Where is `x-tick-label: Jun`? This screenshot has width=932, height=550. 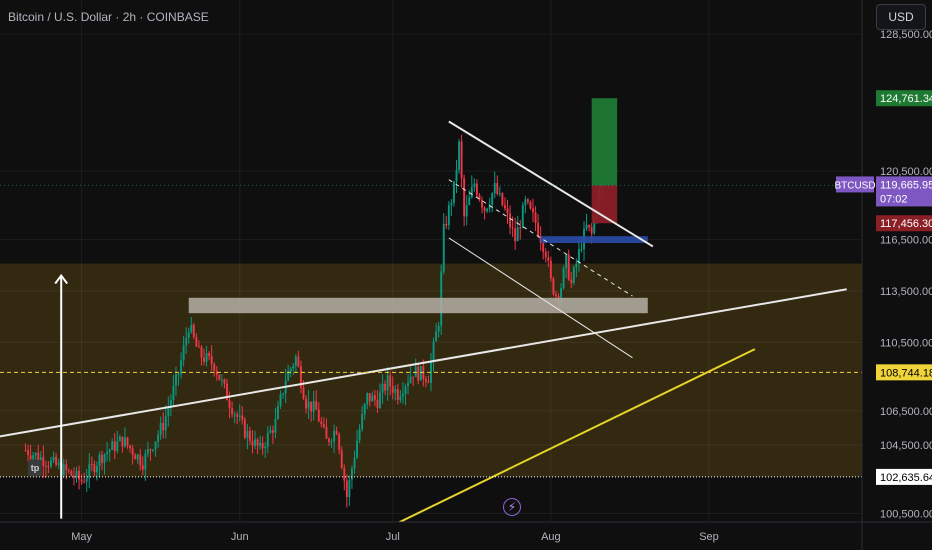 x-tick-label: Jun is located at coordinates (240, 537).